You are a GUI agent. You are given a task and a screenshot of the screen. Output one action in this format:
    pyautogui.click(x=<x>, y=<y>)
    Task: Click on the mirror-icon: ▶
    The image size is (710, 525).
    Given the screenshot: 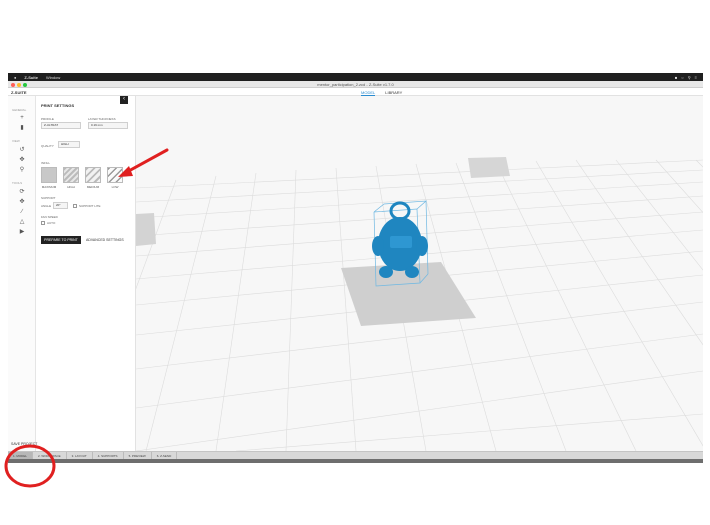 What is the action you would take?
    pyautogui.click(x=22, y=232)
    